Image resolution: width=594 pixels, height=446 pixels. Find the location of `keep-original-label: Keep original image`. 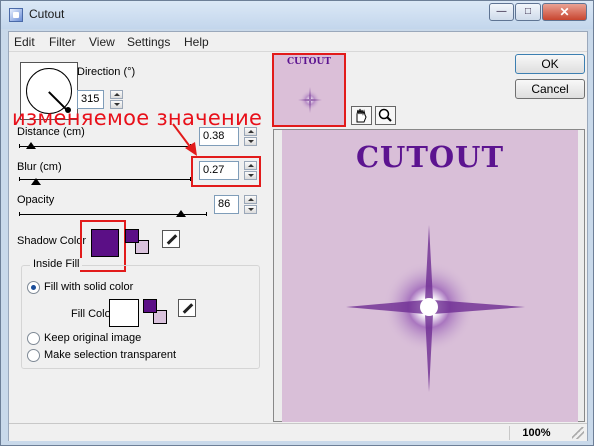

keep-original-label: Keep original image is located at coordinates (92, 338).